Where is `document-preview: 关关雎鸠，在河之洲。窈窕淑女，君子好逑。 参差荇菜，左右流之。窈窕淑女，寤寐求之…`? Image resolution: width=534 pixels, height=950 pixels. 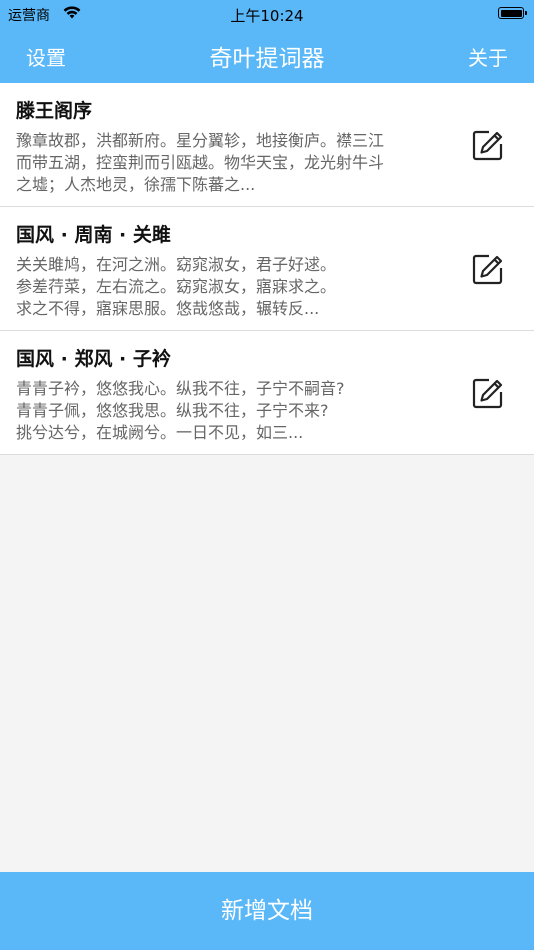
document-preview: 关关雎鸠，在河之洲。窈窕淑女，君子好逑。 参差荇菜，左右流之。窈窕淑女，寤寐求之… is located at coordinates (176, 286).